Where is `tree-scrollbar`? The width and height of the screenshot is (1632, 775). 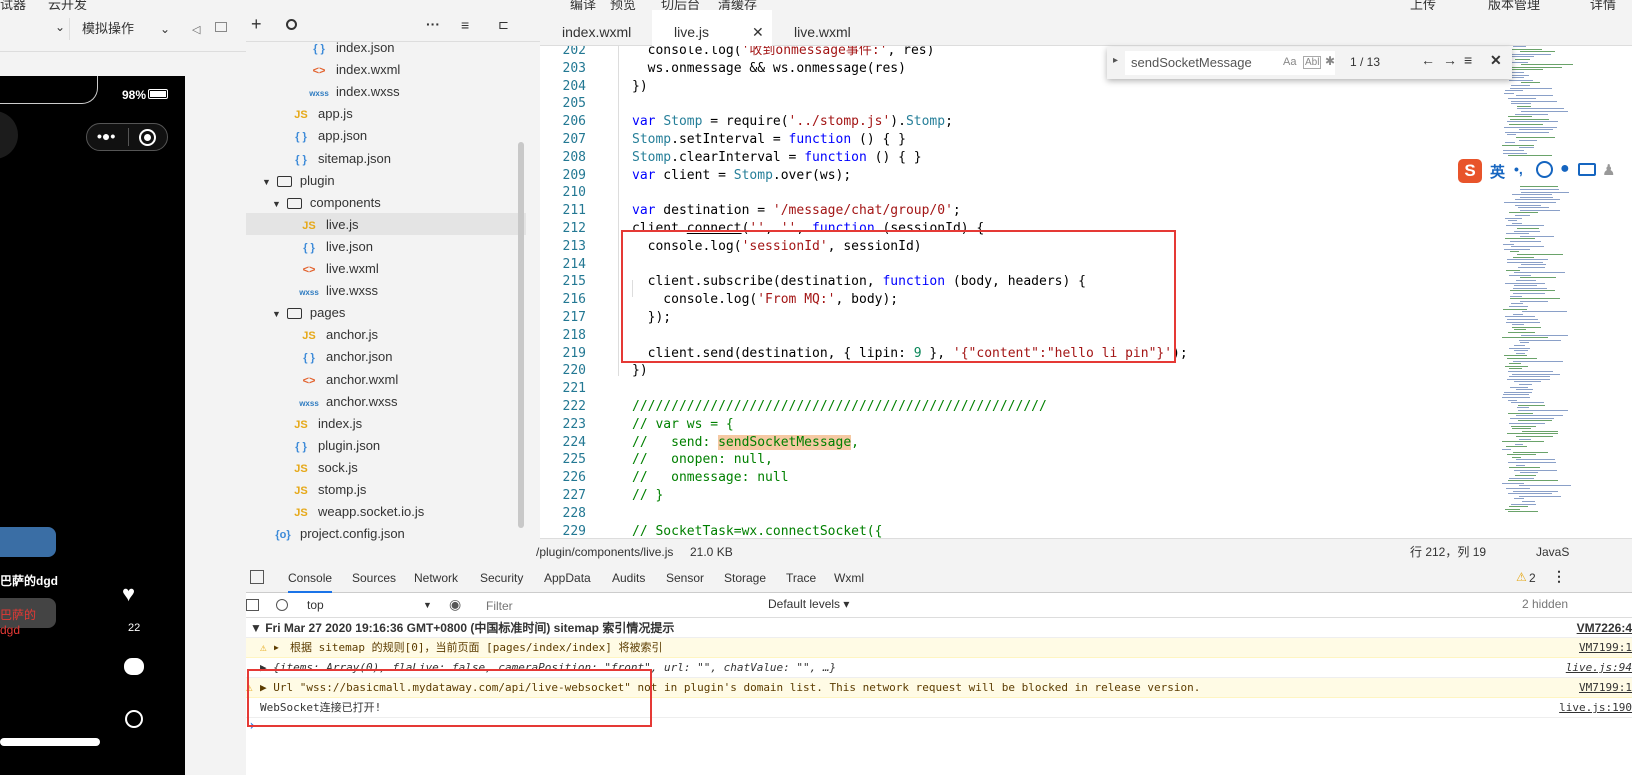 tree-scrollbar is located at coordinates (521, 335).